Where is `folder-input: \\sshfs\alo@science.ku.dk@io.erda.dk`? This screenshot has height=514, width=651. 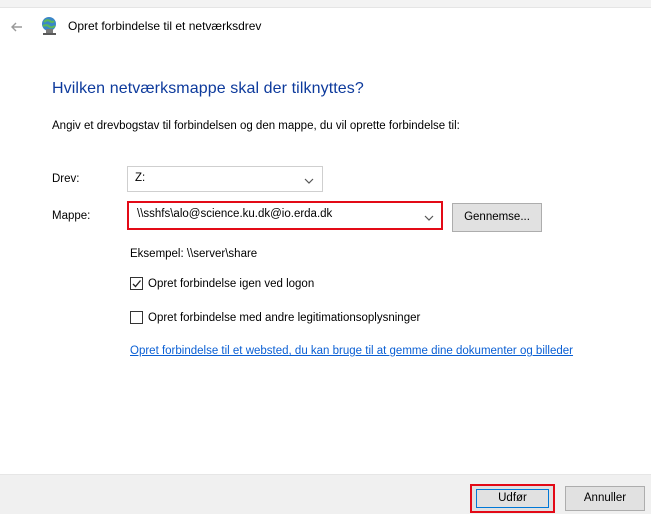
folder-input: \\sshfs\alo@science.ku.dk@io.erda.dk is located at coordinates (285, 215).